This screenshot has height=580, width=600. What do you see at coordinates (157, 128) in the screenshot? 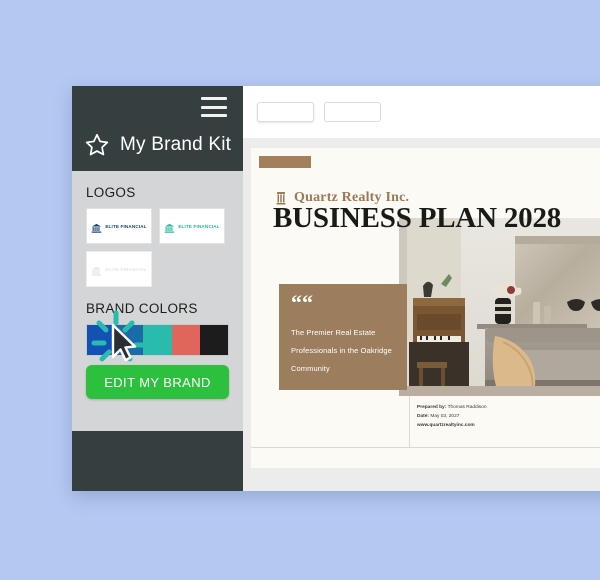
I see `sidebar-header: My Brand Kit` at bounding box center [157, 128].